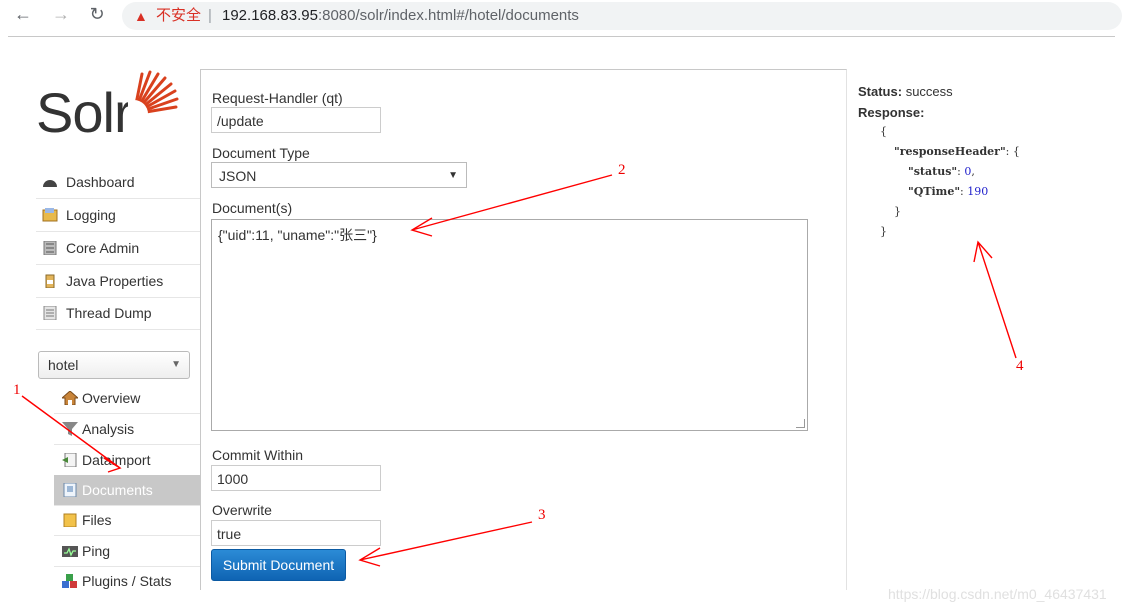 This screenshot has width=1146, height=614. Describe the element at coordinates (114, 365) in the screenshot. I see `core-selector: hotel ▼` at that location.